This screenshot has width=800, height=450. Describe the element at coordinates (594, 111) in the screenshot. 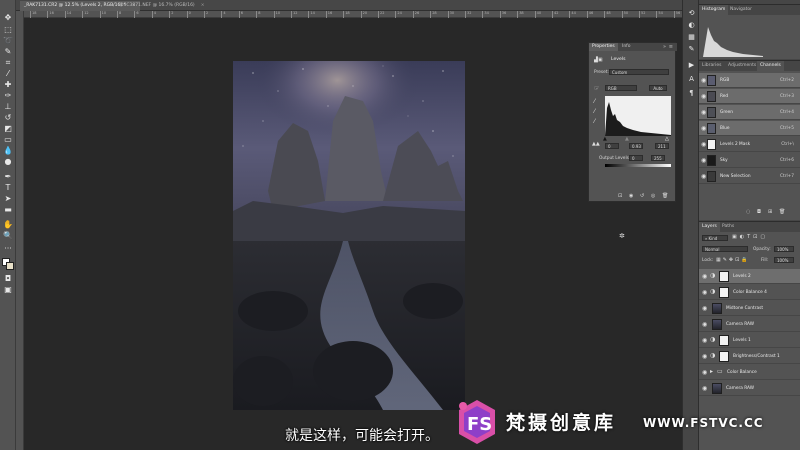

I see `gray-point-eyedropper-icon: ⁄` at that location.